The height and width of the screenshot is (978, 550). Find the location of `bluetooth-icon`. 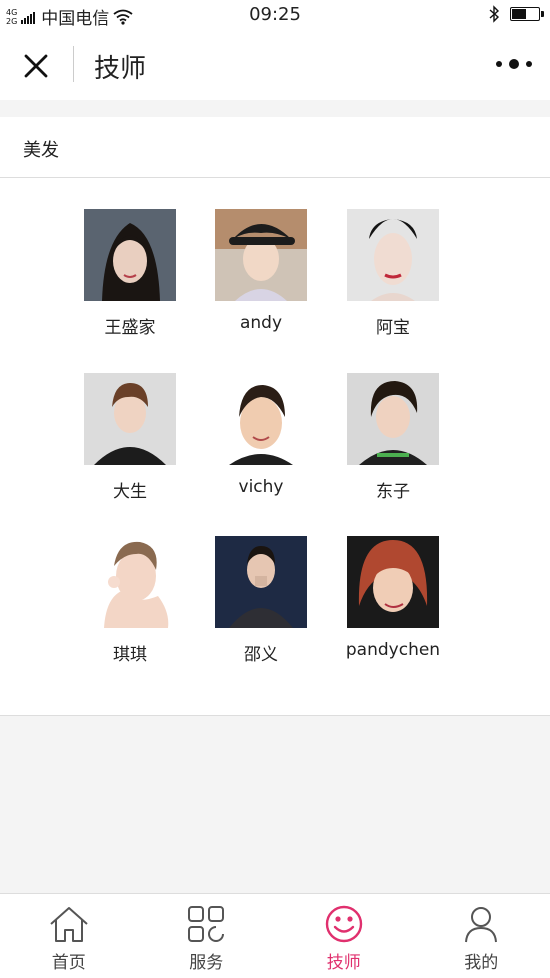

bluetooth-icon is located at coordinates (494, 14).